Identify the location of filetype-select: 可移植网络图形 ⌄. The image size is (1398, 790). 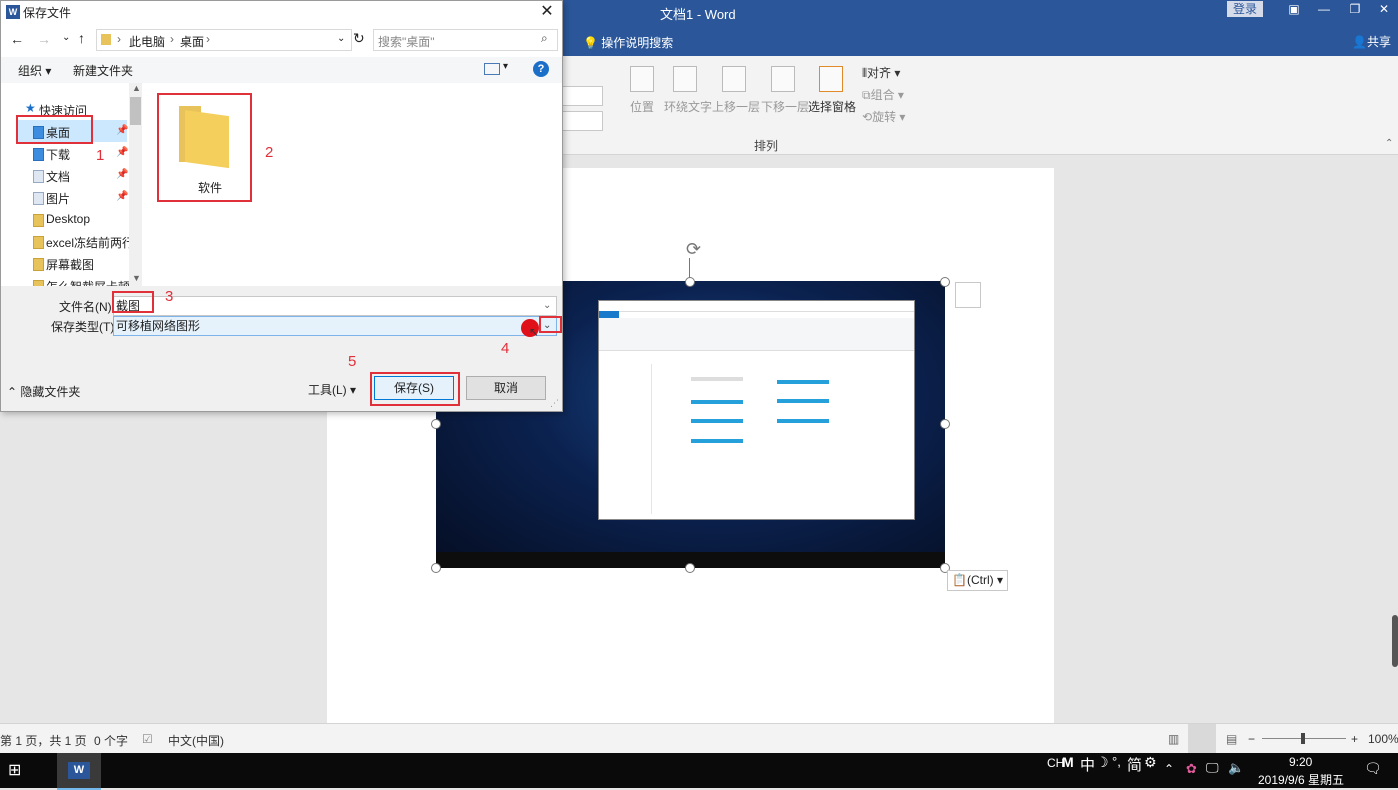
(335, 326).